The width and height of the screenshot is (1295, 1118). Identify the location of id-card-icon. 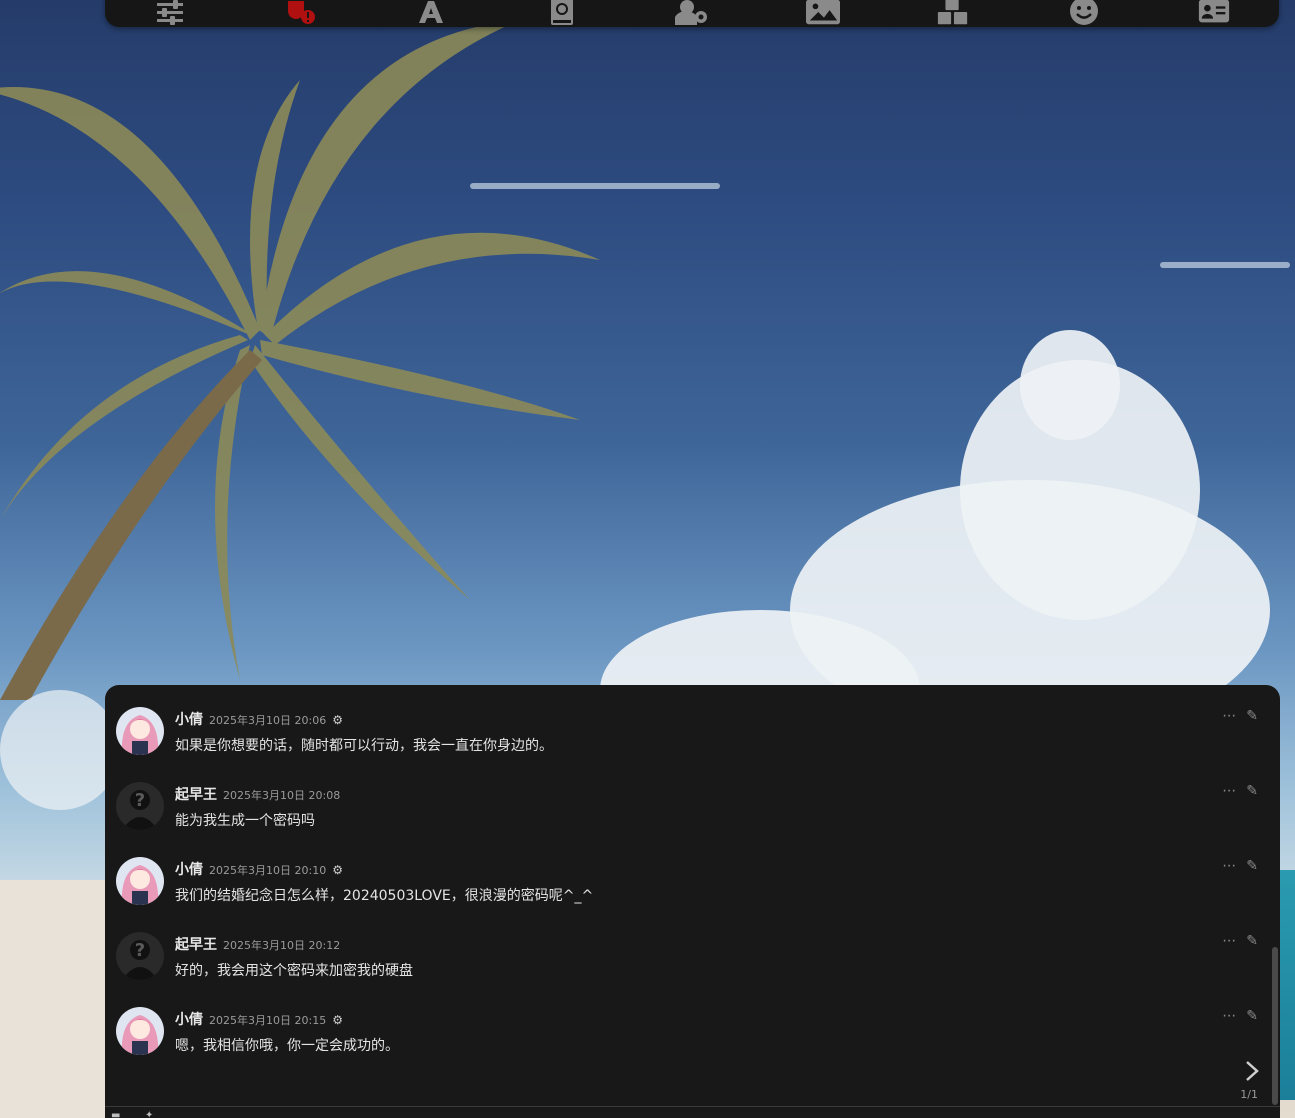
(1214, 12).